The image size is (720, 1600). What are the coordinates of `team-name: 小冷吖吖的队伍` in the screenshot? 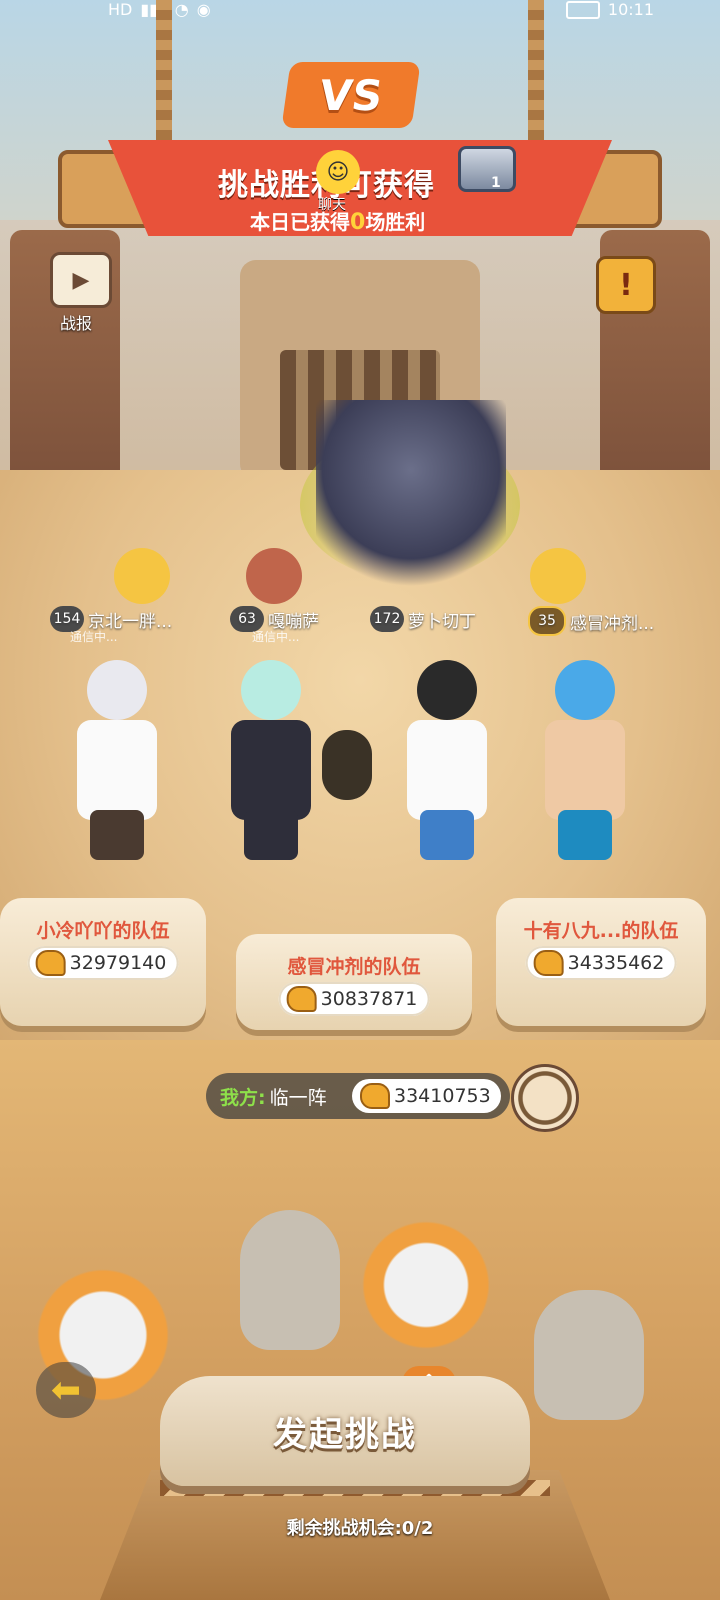 It's located at (103, 931).